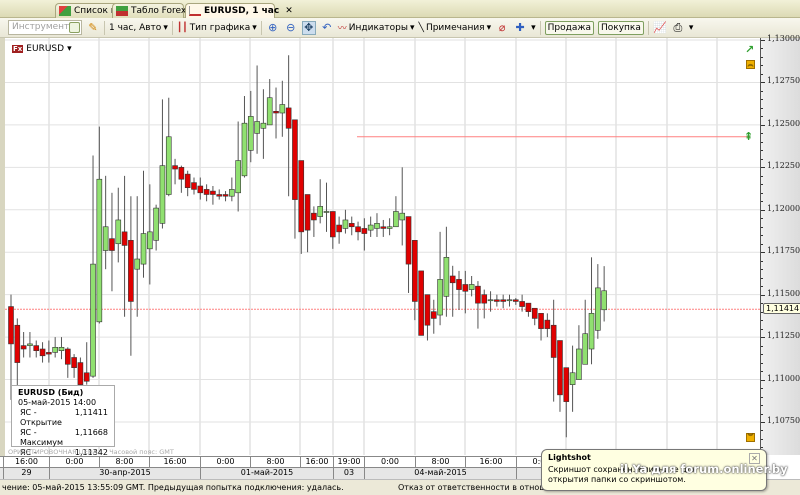 The image size is (800, 495). What do you see at coordinates (660, 28) in the screenshot?
I see `chart-settings-icon: 📈` at bounding box center [660, 28].